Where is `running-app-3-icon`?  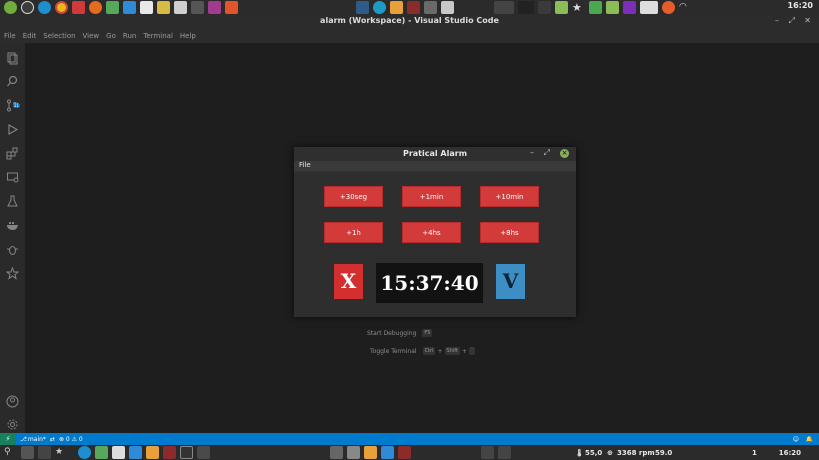
running-app-3-icon is located at coordinates (396, 7).